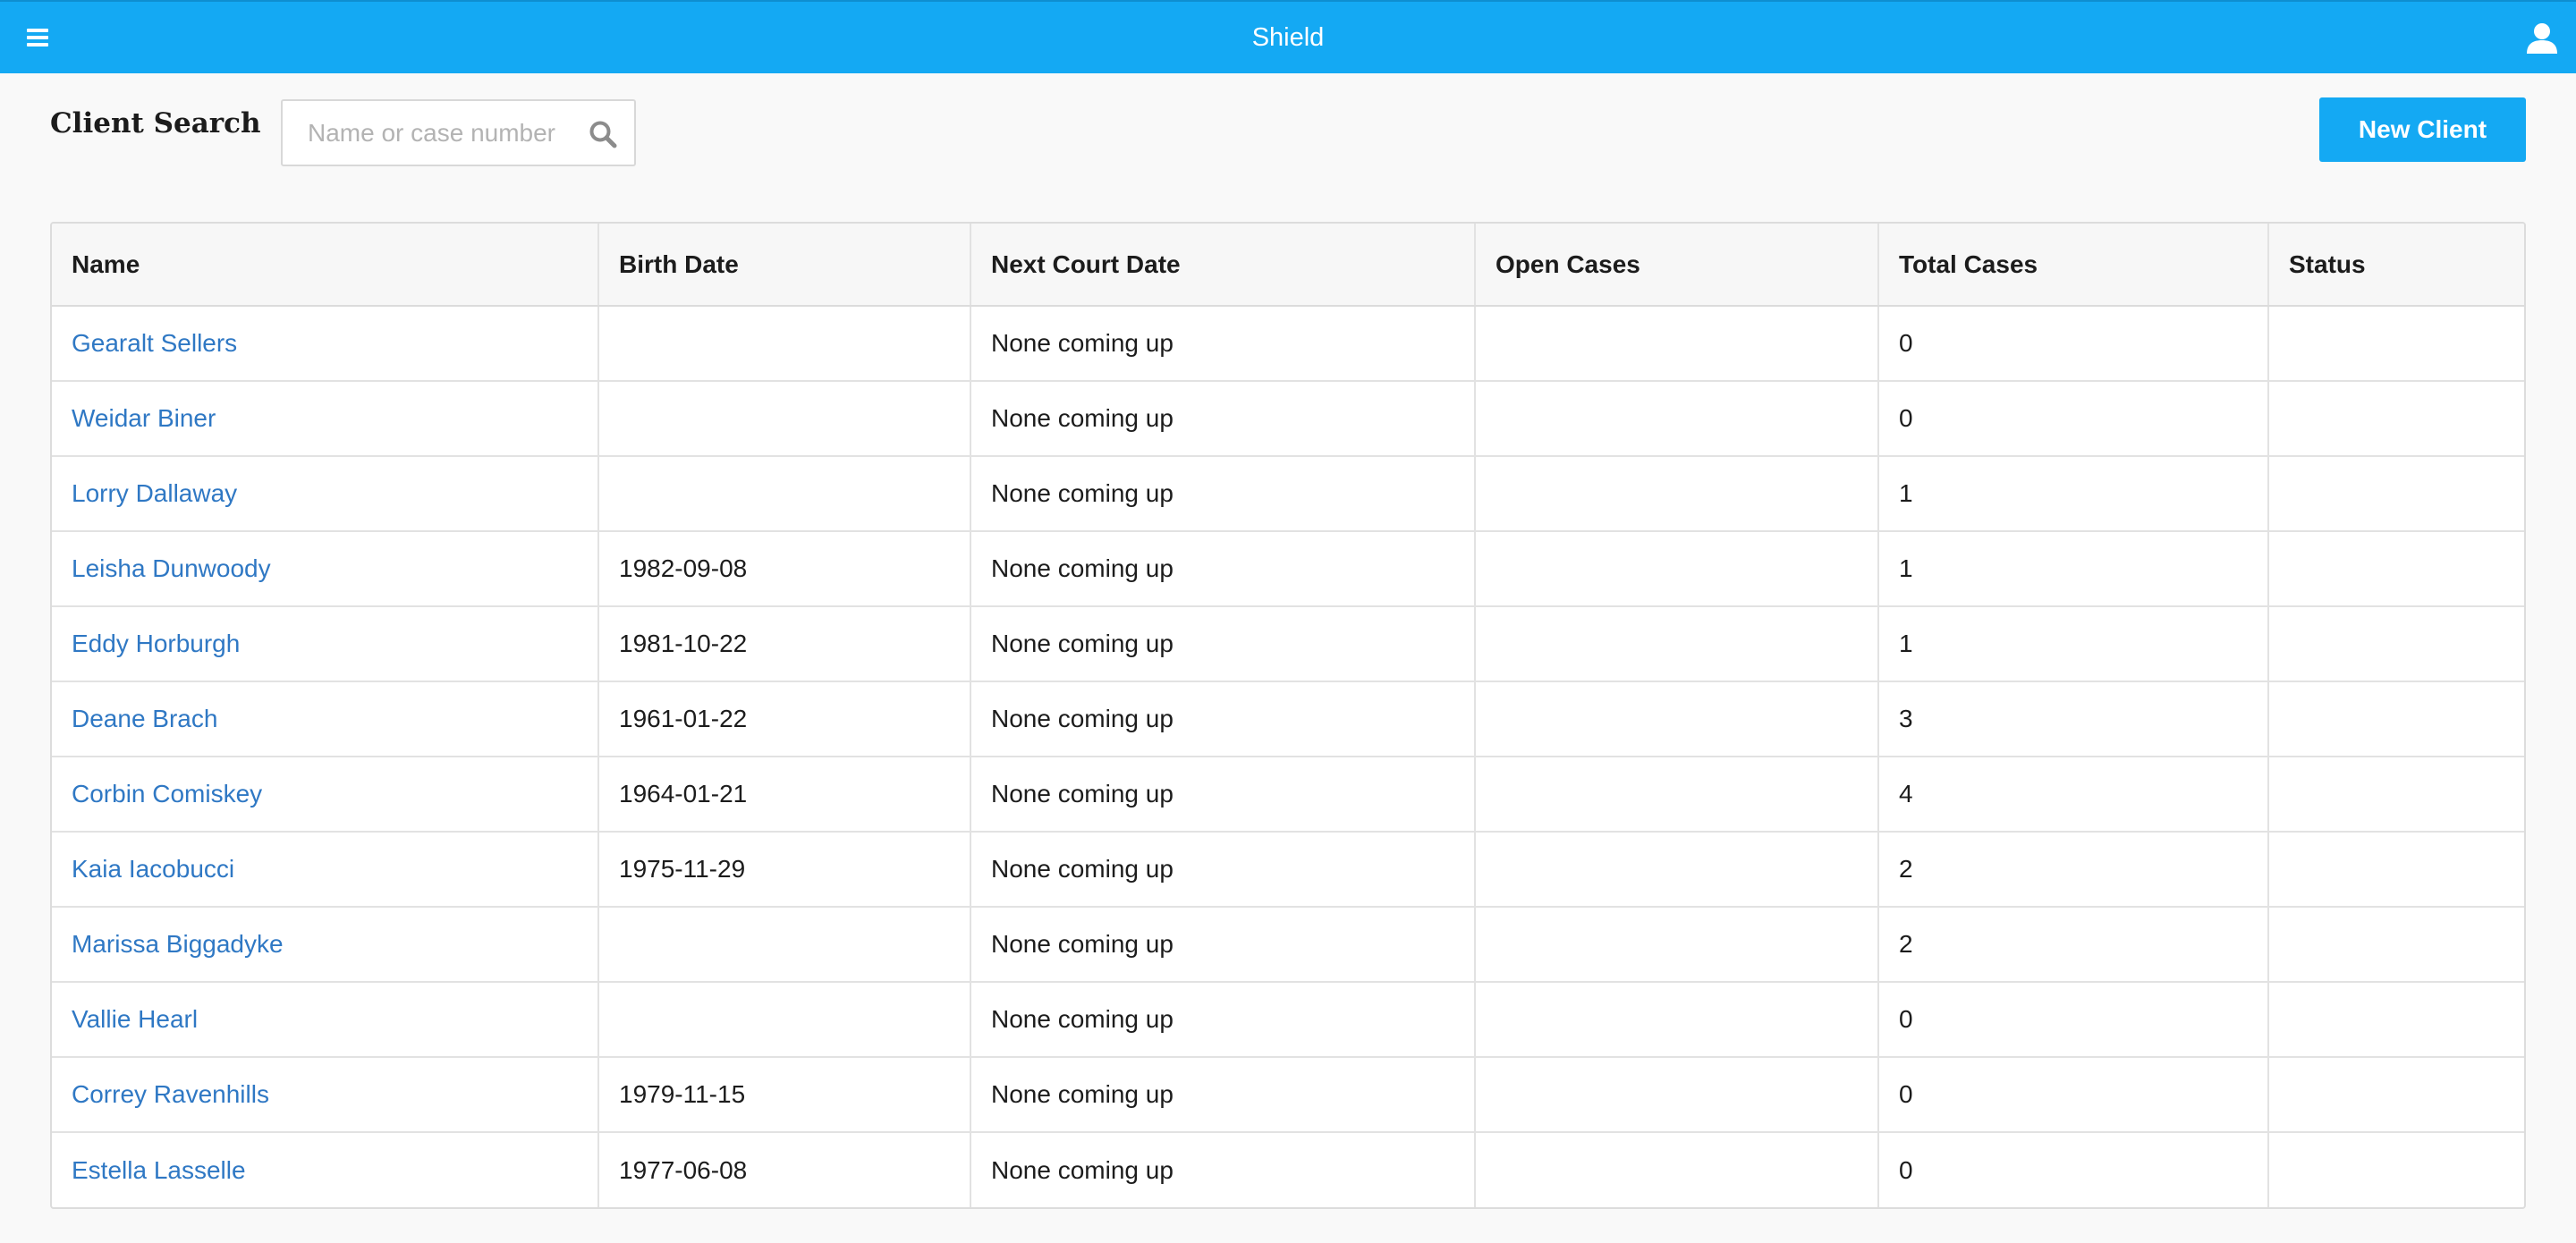 The height and width of the screenshot is (1243, 2576). Describe the element at coordinates (1223, 265) in the screenshot. I see `column-header-next-court-date: Next Court Date` at that location.